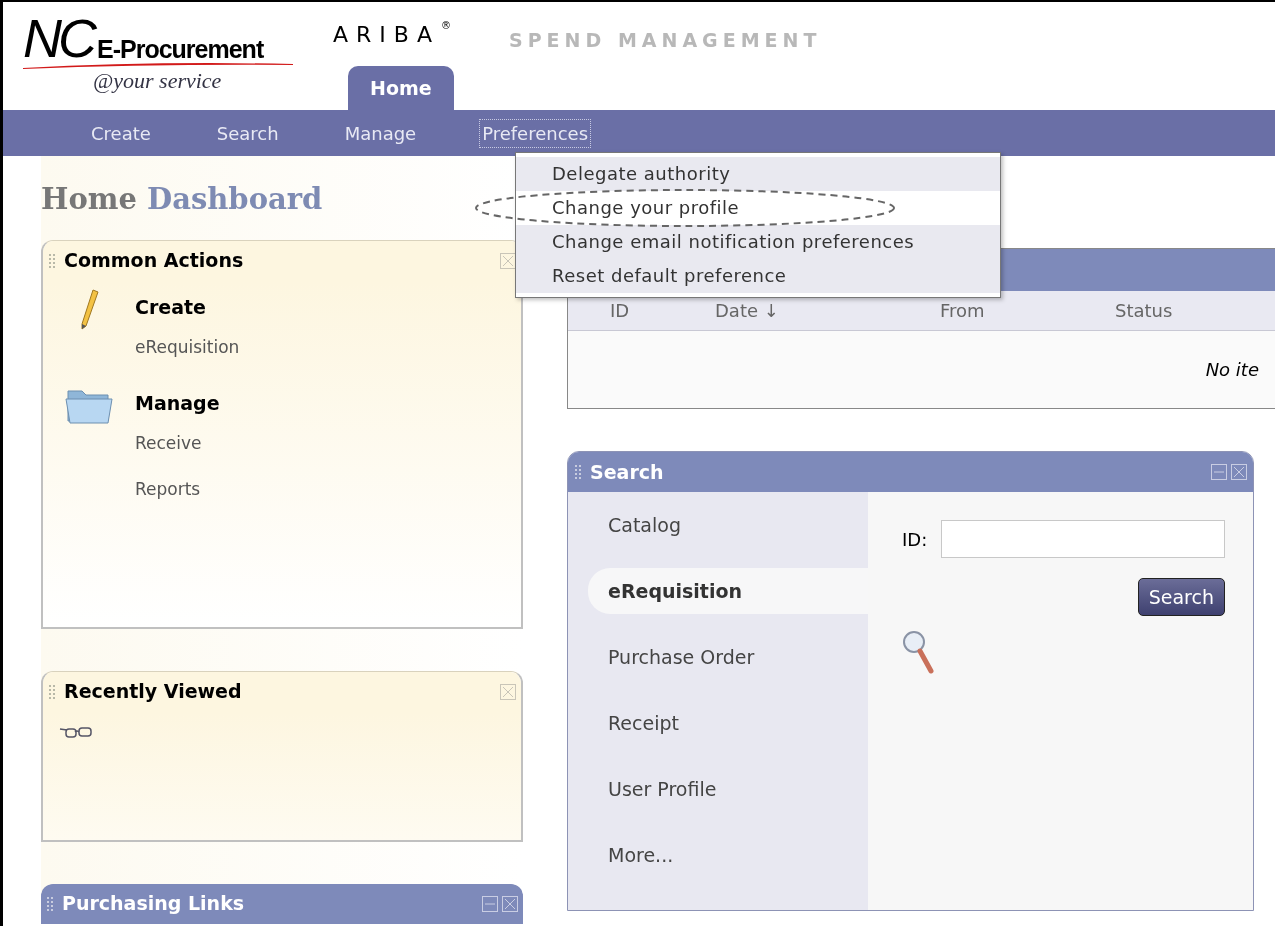 This screenshot has width=1275, height=926. Describe the element at coordinates (386, 35) in the screenshot. I see `brand-name: ARIBA` at that location.